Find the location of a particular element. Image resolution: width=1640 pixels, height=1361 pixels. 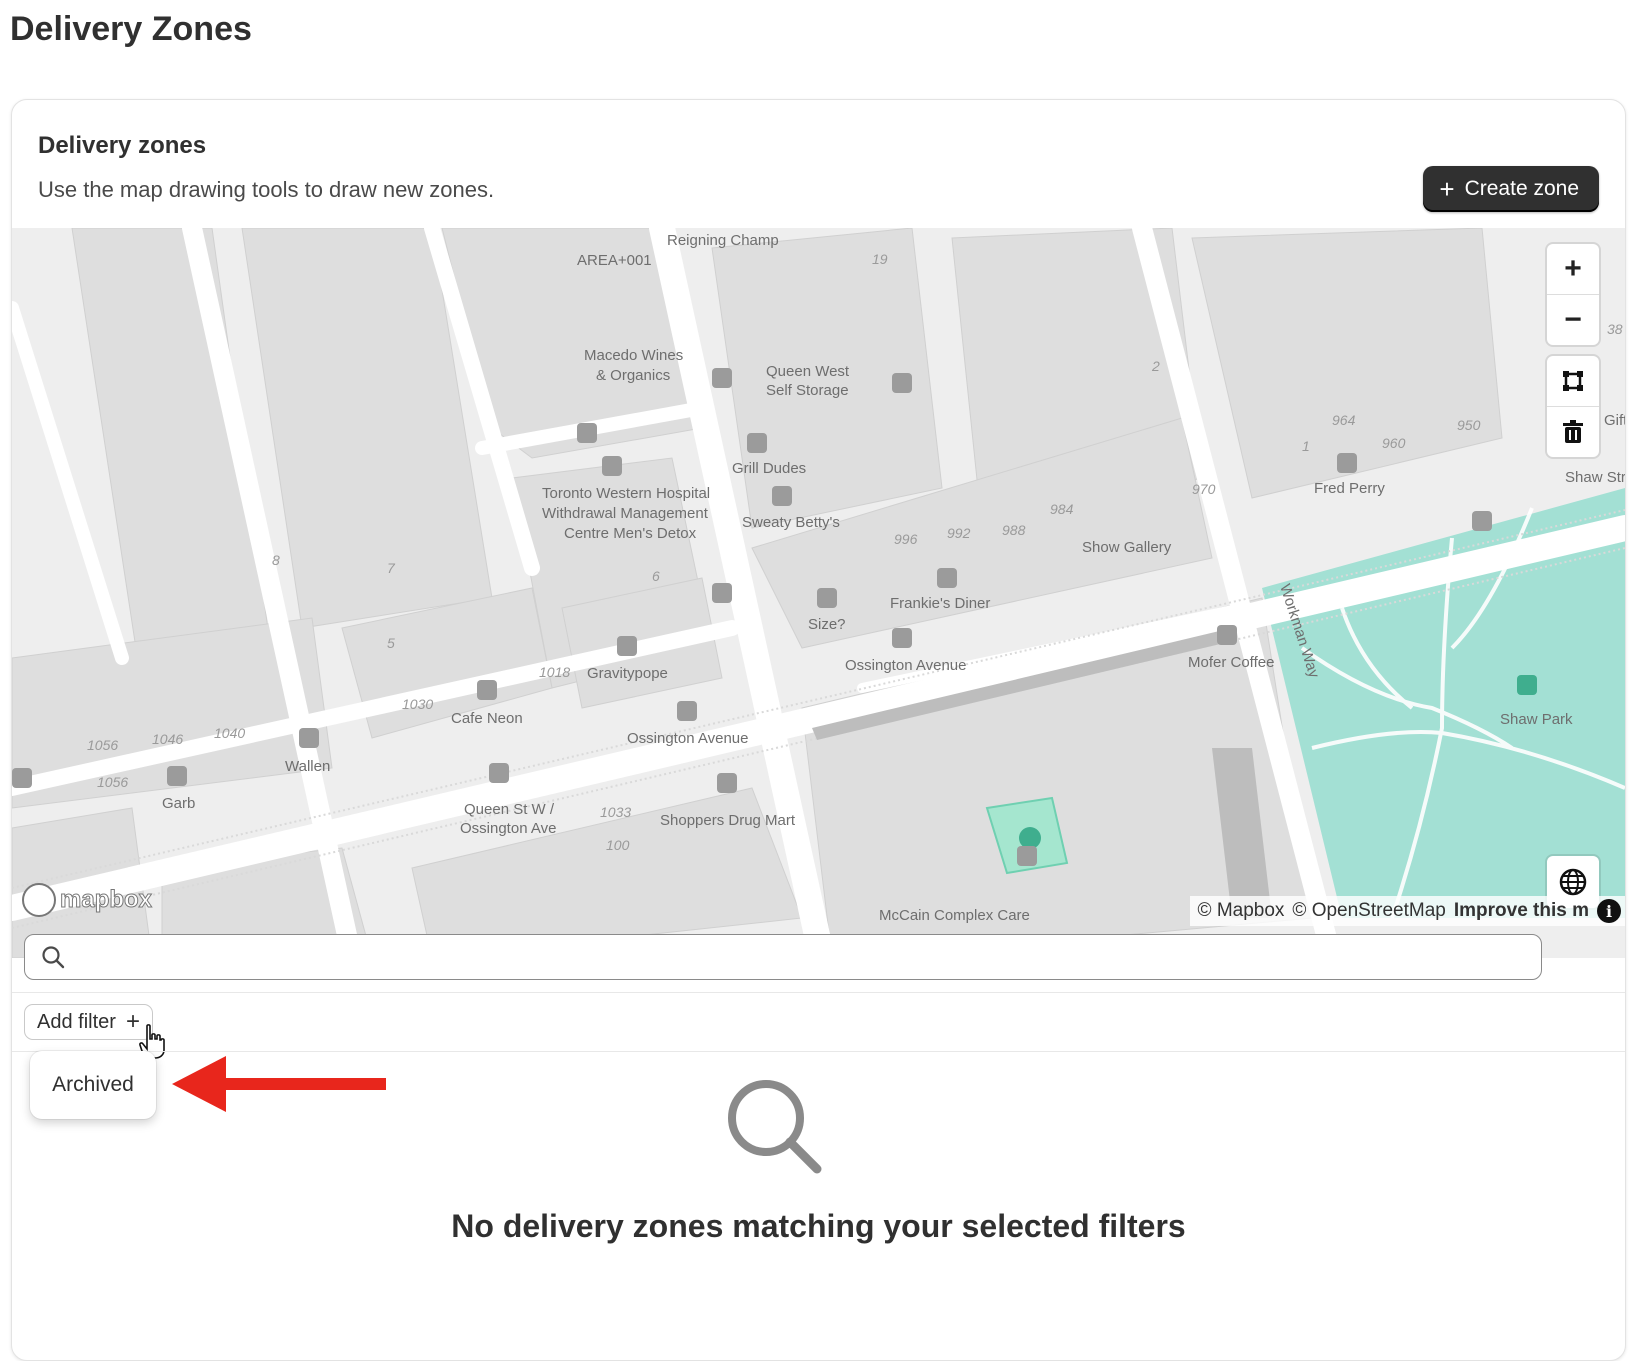

trash-icon is located at coordinates (1573, 431).